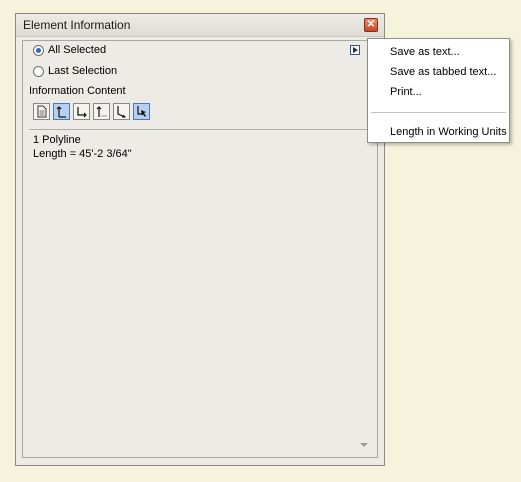 The image size is (521, 482). What do you see at coordinates (83, 71) in the screenshot?
I see `radio-label: Last Selection` at bounding box center [83, 71].